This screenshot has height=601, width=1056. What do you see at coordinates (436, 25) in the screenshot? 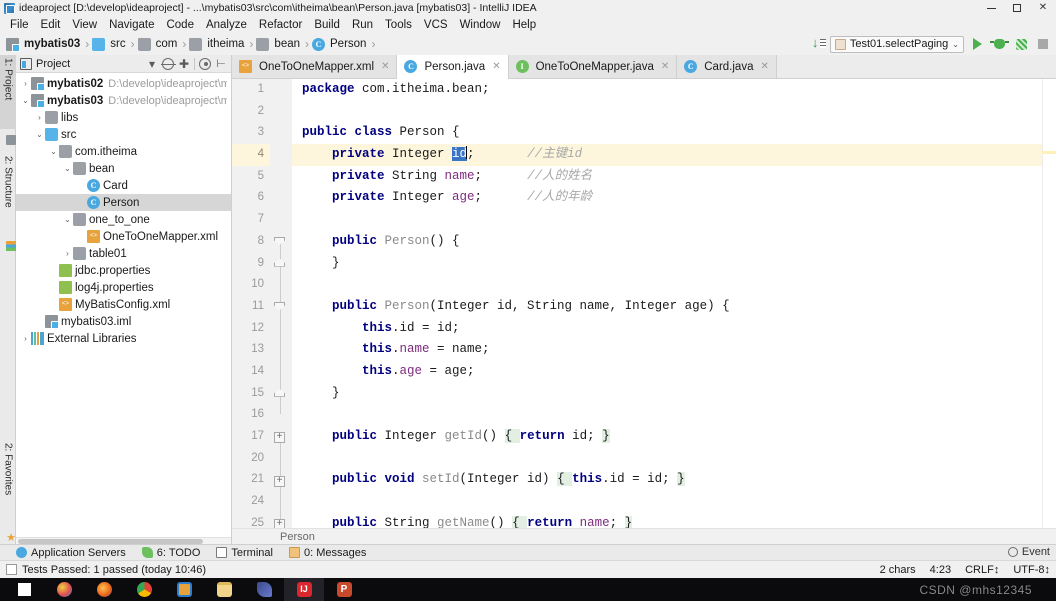
I see `menu-item-vcs: VCS` at bounding box center [436, 25].